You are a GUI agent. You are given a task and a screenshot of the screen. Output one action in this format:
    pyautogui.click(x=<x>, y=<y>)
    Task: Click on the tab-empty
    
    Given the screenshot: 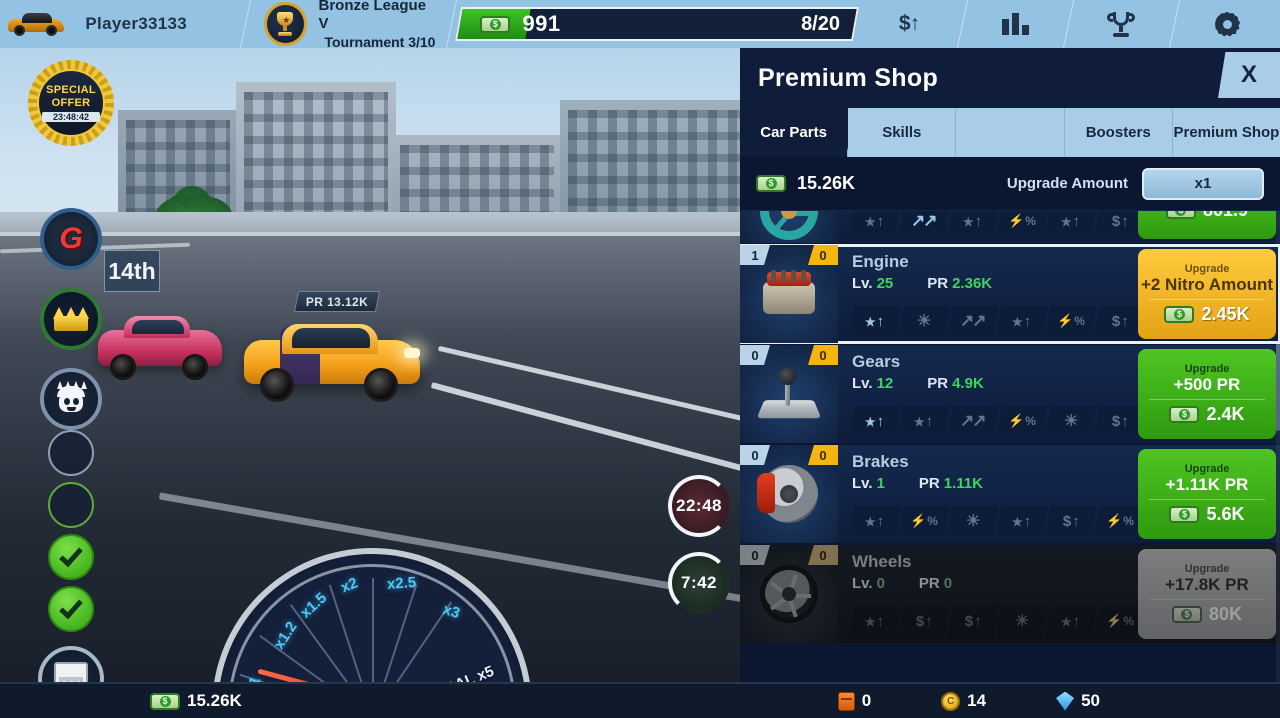 What is the action you would take?
    pyautogui.click(x=1010, y=132)
    